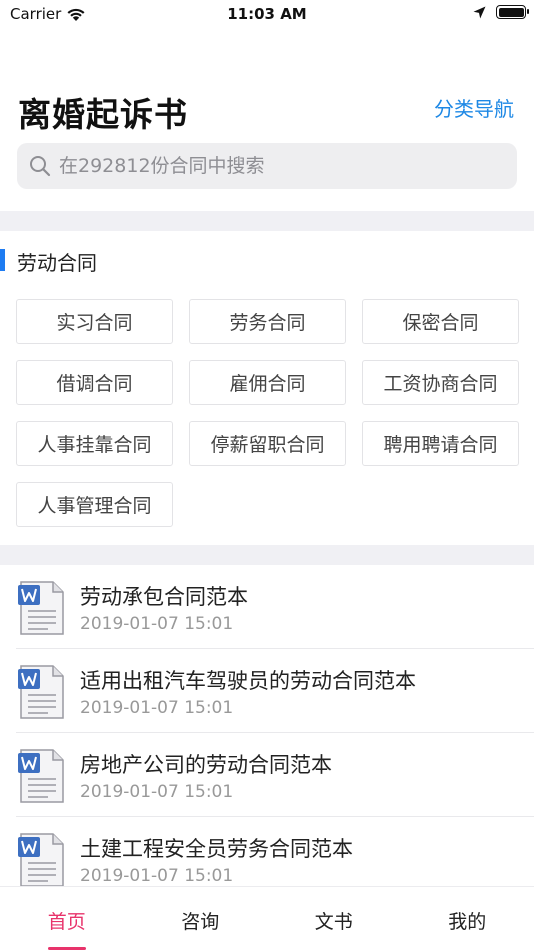 This screenshot has height=950, width=534. Describe the element at coordinates (94, 321) in the screenshot. I see `tag-internship-contract: 实习合同` at that location.